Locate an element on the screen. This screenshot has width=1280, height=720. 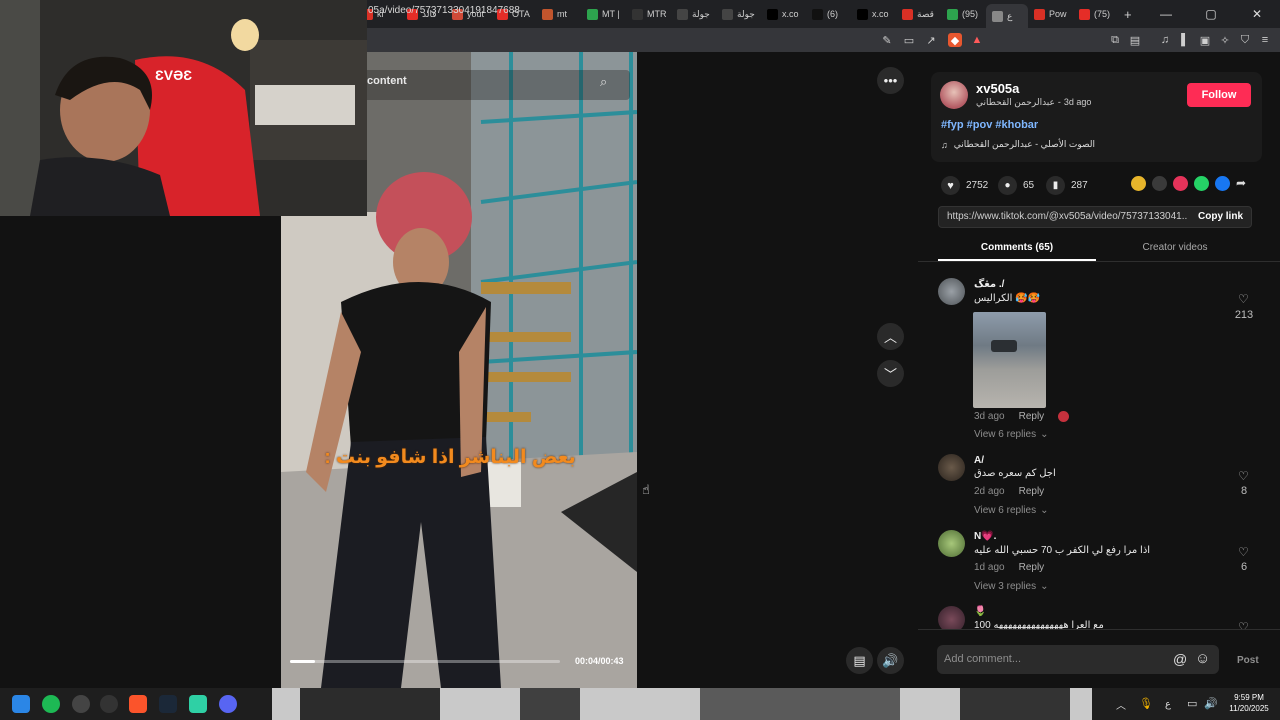
copy-link-button: Copy link is located at coordinates (1220, 216).